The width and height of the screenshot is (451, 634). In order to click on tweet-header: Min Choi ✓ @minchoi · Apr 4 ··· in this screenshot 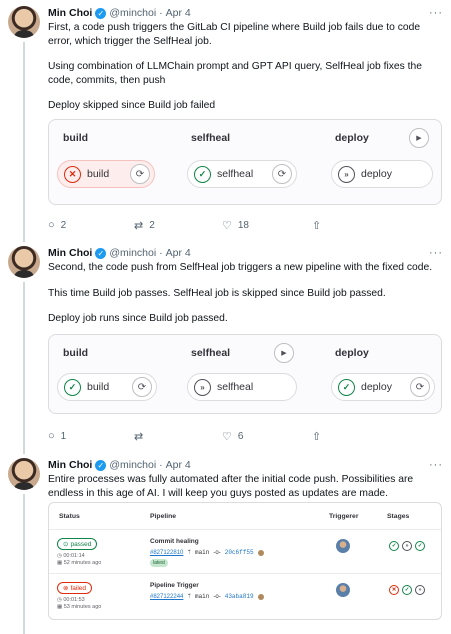, I will do `click(245, 13)`.